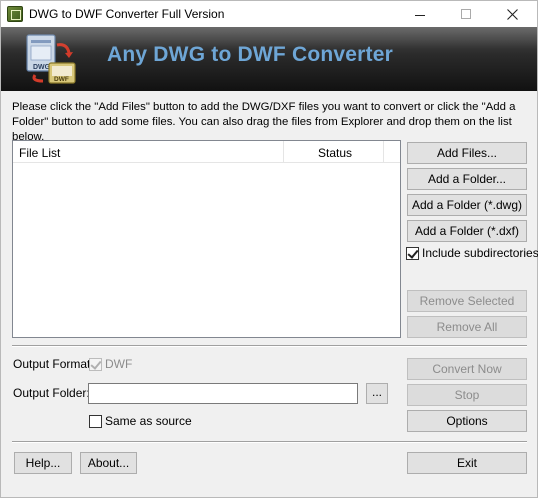 The image size is (538, 498). What do you see at coordinates (467, 421) in the screenshot?
I see `options-button: Options` at bounding box center [467, 421].